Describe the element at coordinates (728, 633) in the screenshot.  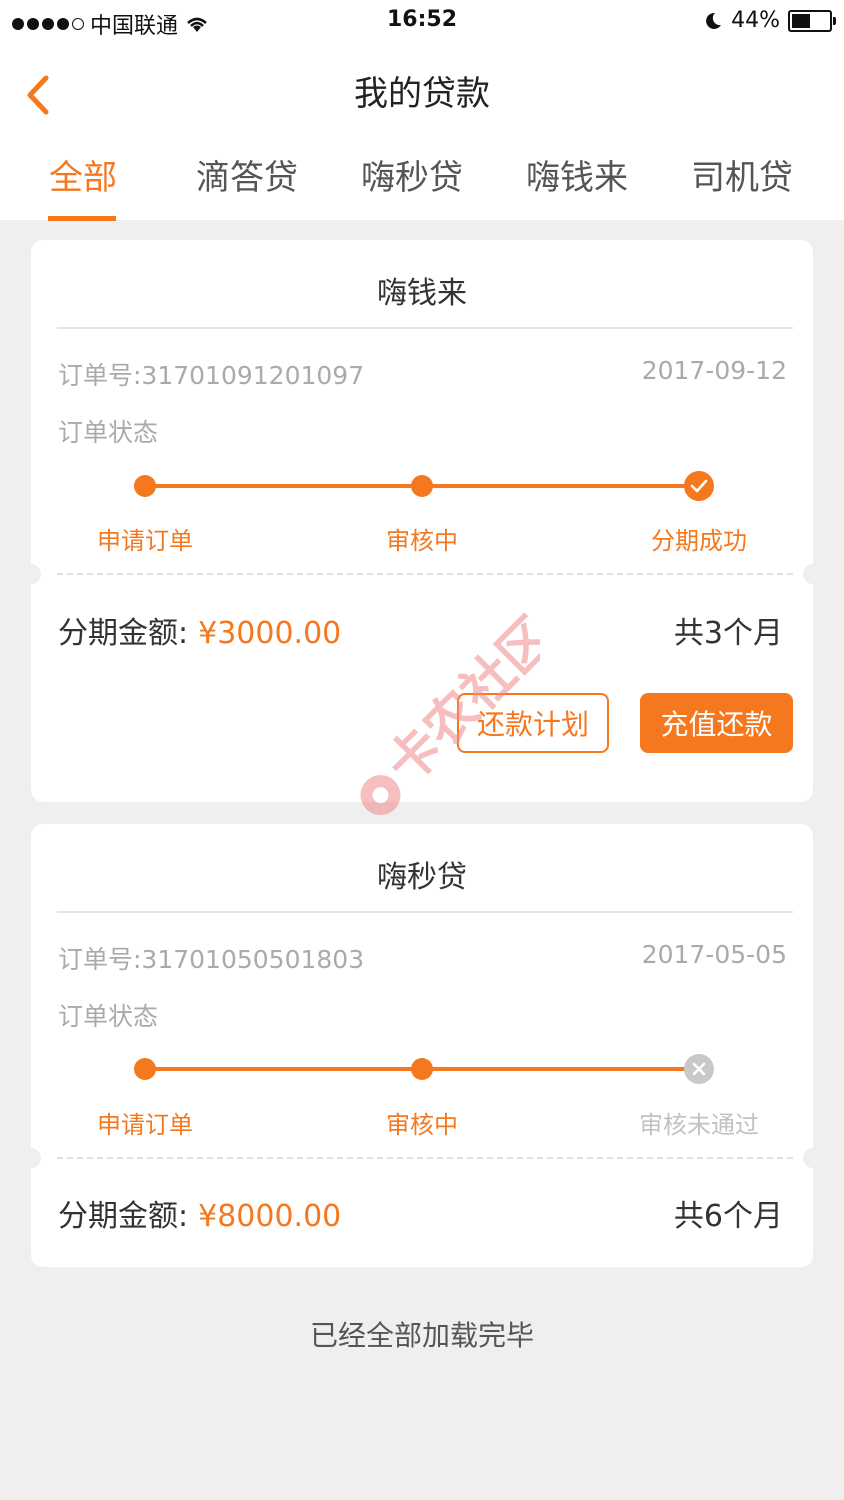
I see `installment-months: 共3个月` at that location.